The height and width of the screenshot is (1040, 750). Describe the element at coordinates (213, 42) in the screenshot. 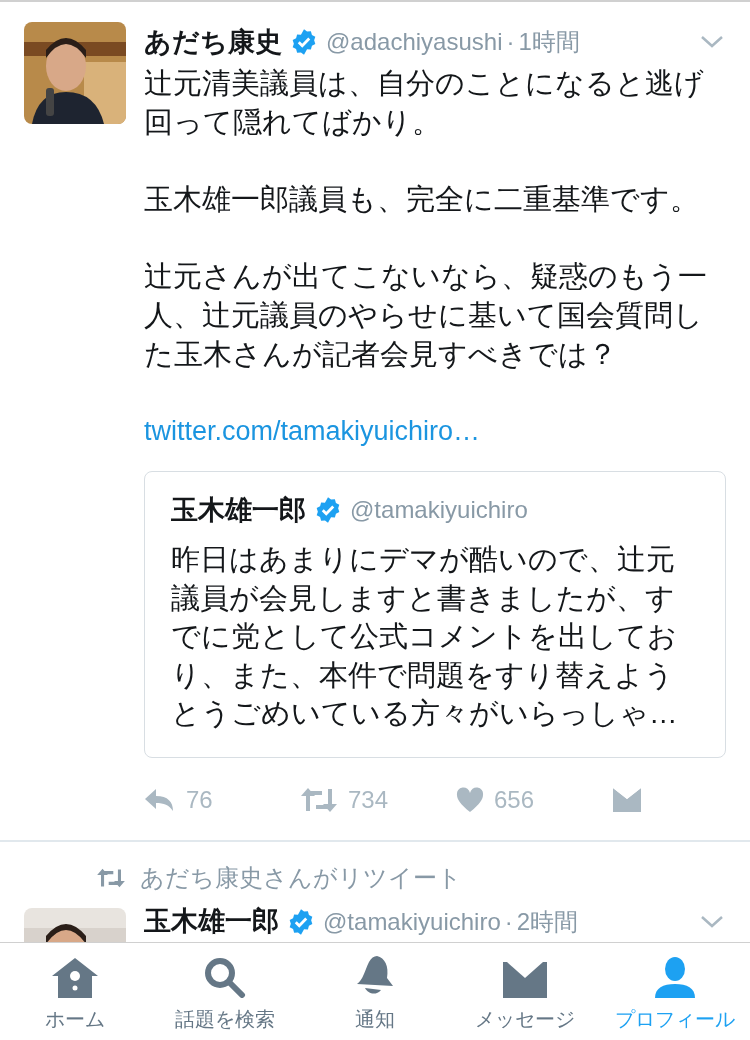

I see `author-name: あだち康史` at that location.